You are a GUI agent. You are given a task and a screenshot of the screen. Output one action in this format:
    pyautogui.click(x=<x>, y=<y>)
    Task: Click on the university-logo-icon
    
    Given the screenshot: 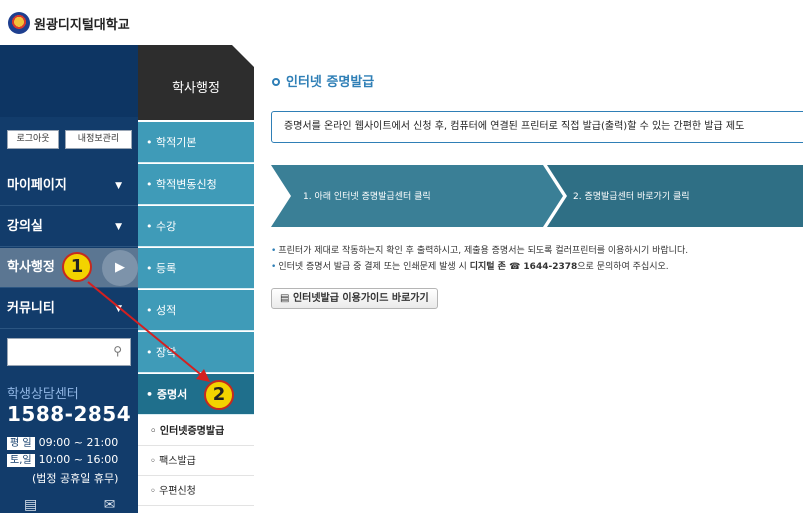 What is the action you would take?
    pyautogui.click(x=19, y=23)
    